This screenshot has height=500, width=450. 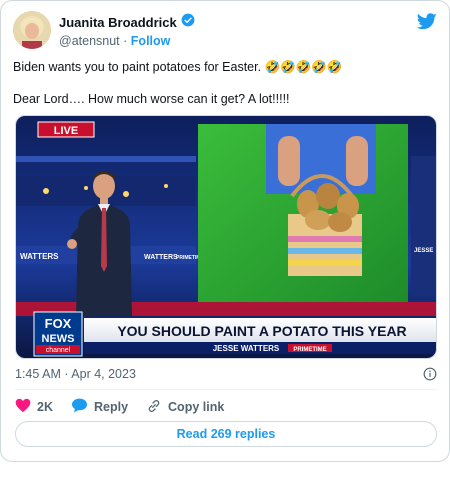 I want to click on read-replies-button: Read 269 replies, so click(x=226, y=434).